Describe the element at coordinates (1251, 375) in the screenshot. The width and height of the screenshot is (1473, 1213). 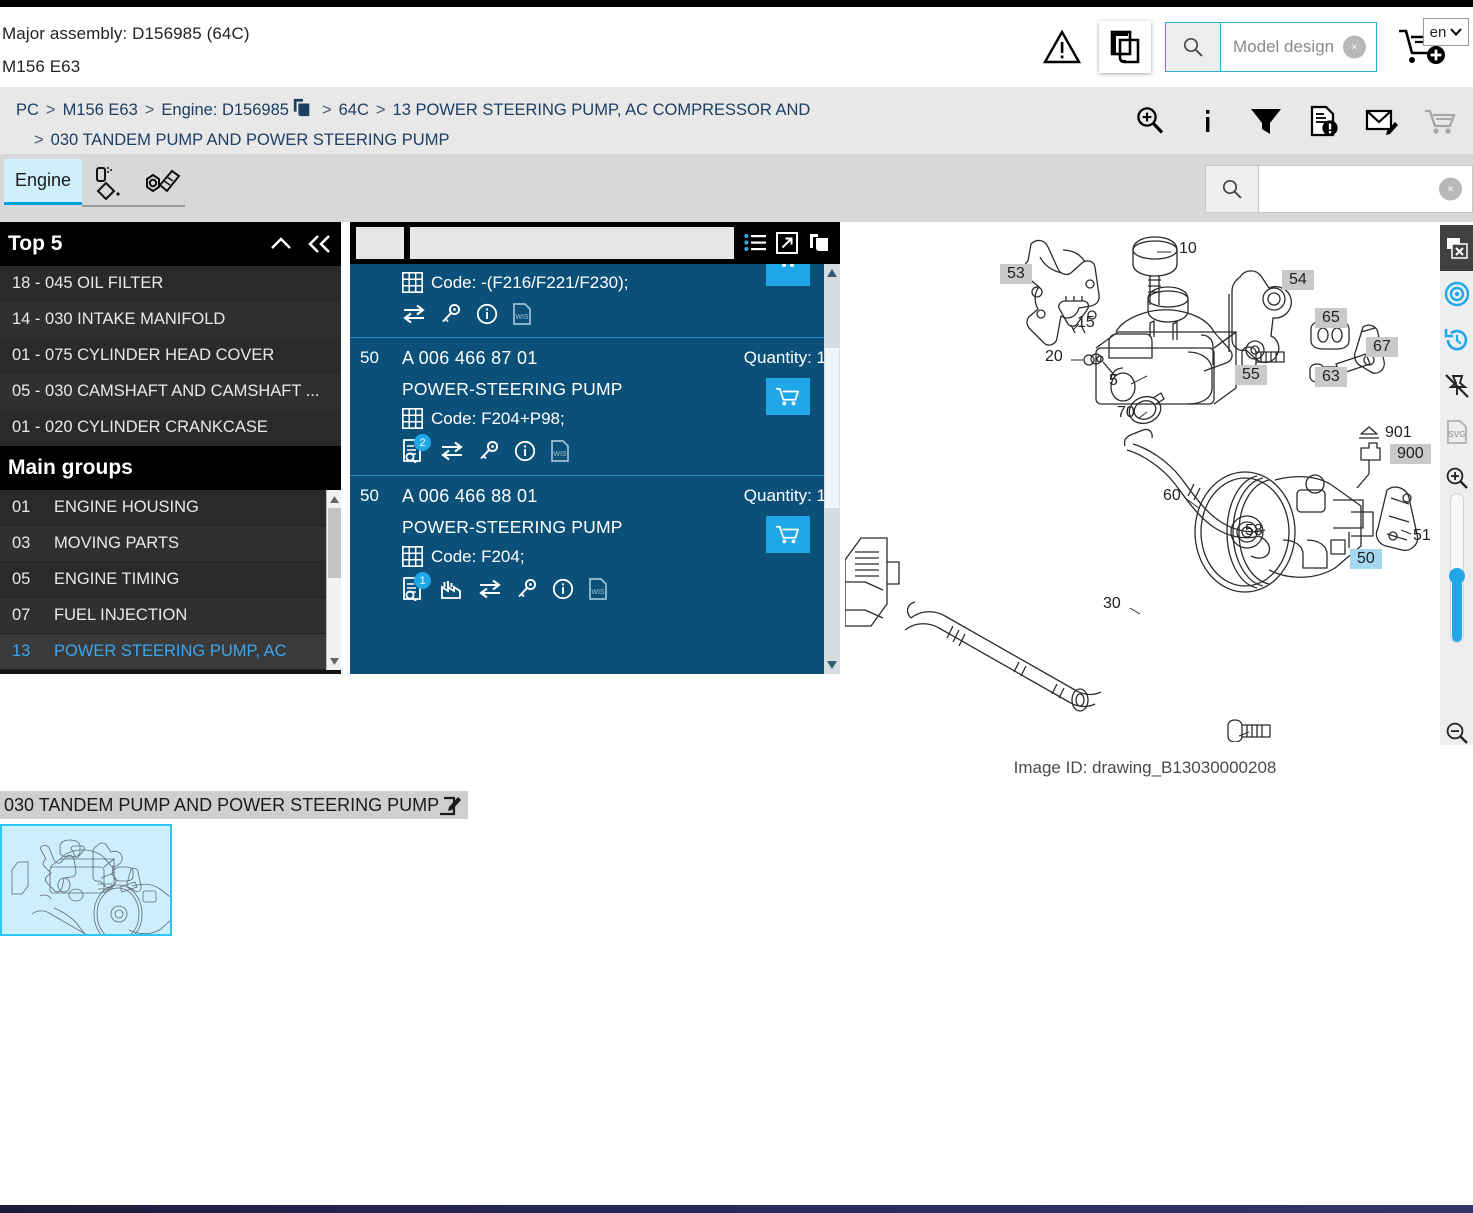
I see `callout-55: 55` at that location.